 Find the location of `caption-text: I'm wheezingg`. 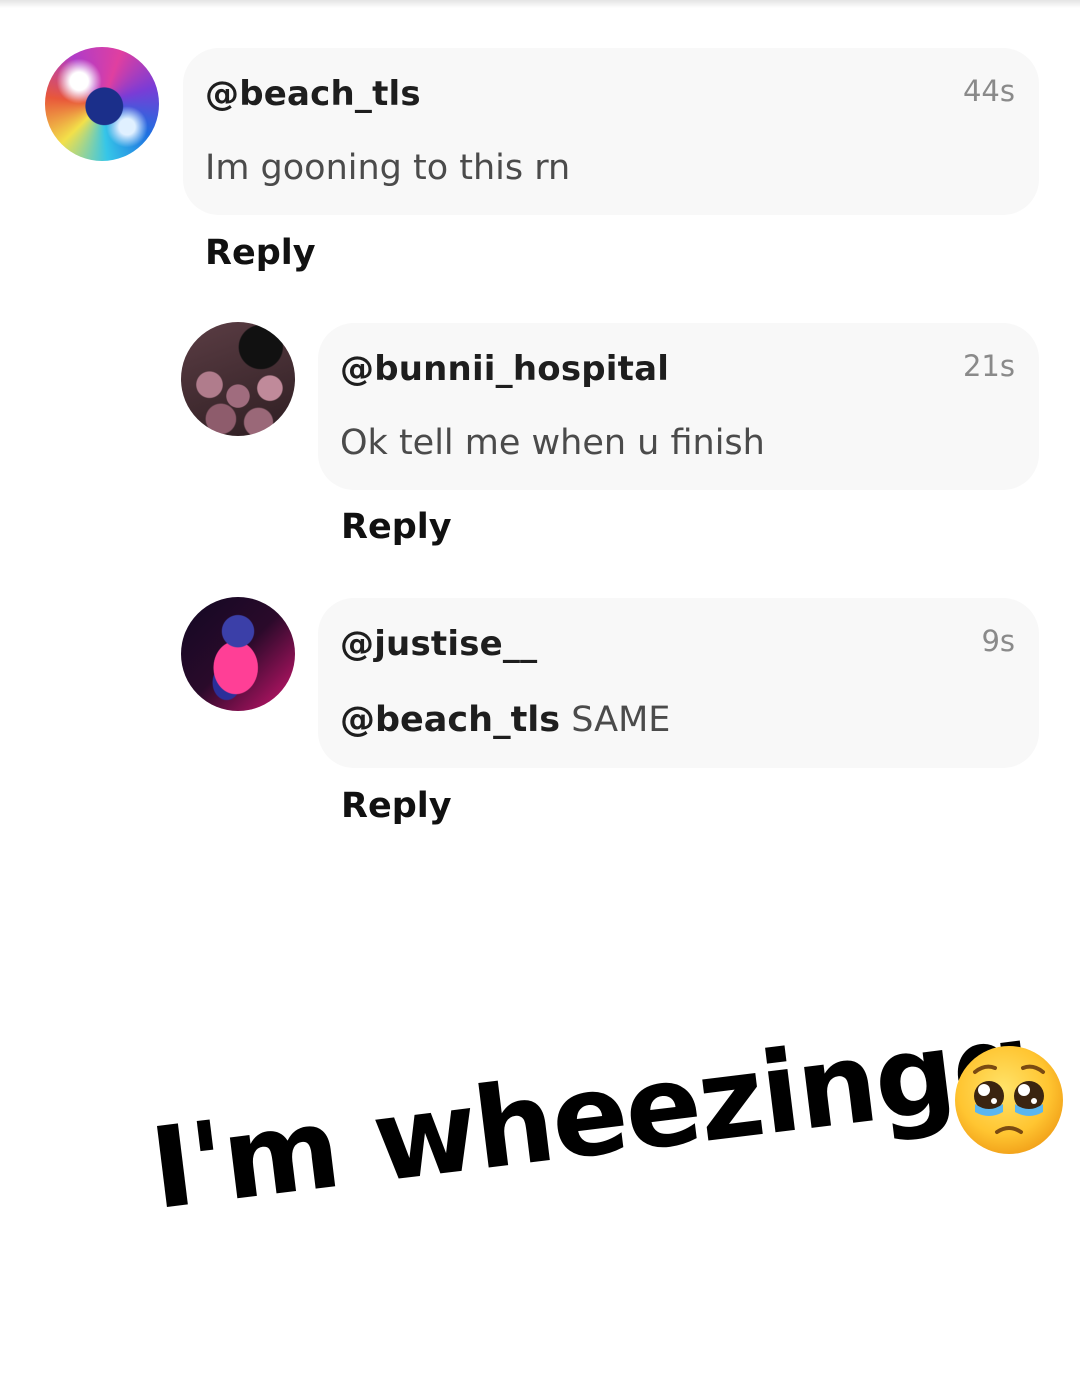

caption-text: I'm wheezingg is located at coordinates (591, 1116).